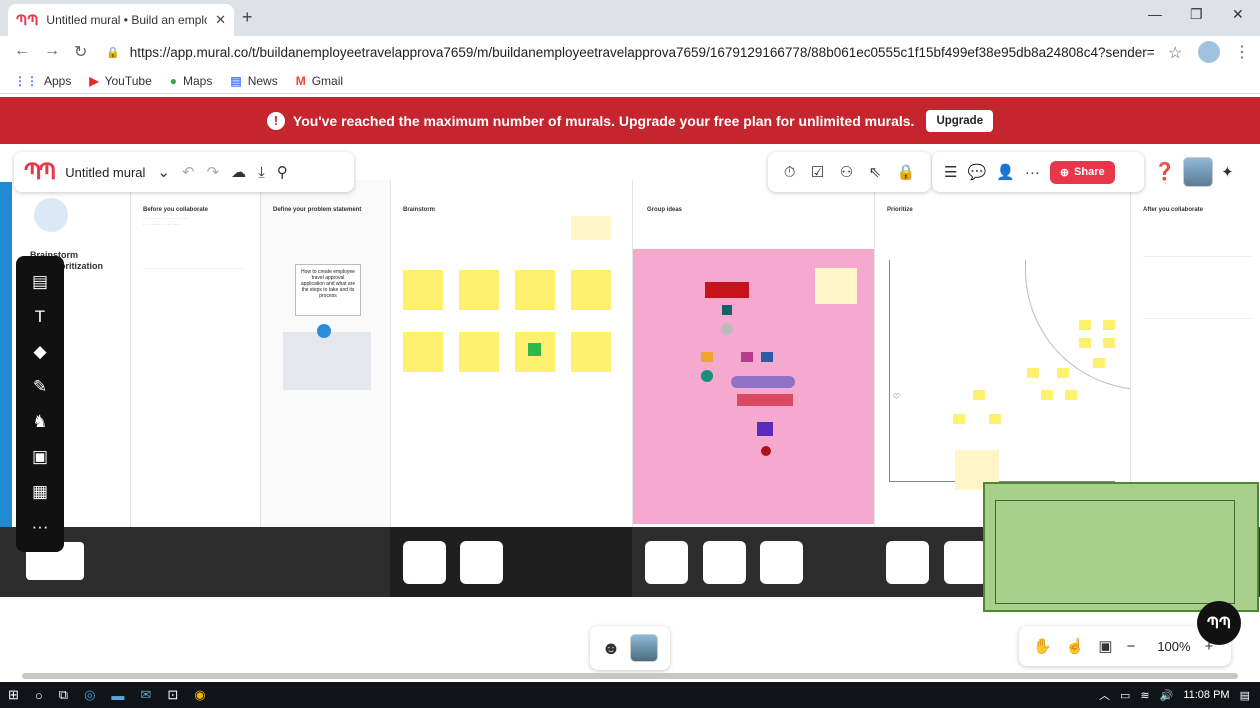 Image resolution: width=1260 pixels, height=708 pixels. What do you see at coordinates (846, 172) in the screenshot?
I see `summon-icon: ⚇` at bounding box center [846, 172].